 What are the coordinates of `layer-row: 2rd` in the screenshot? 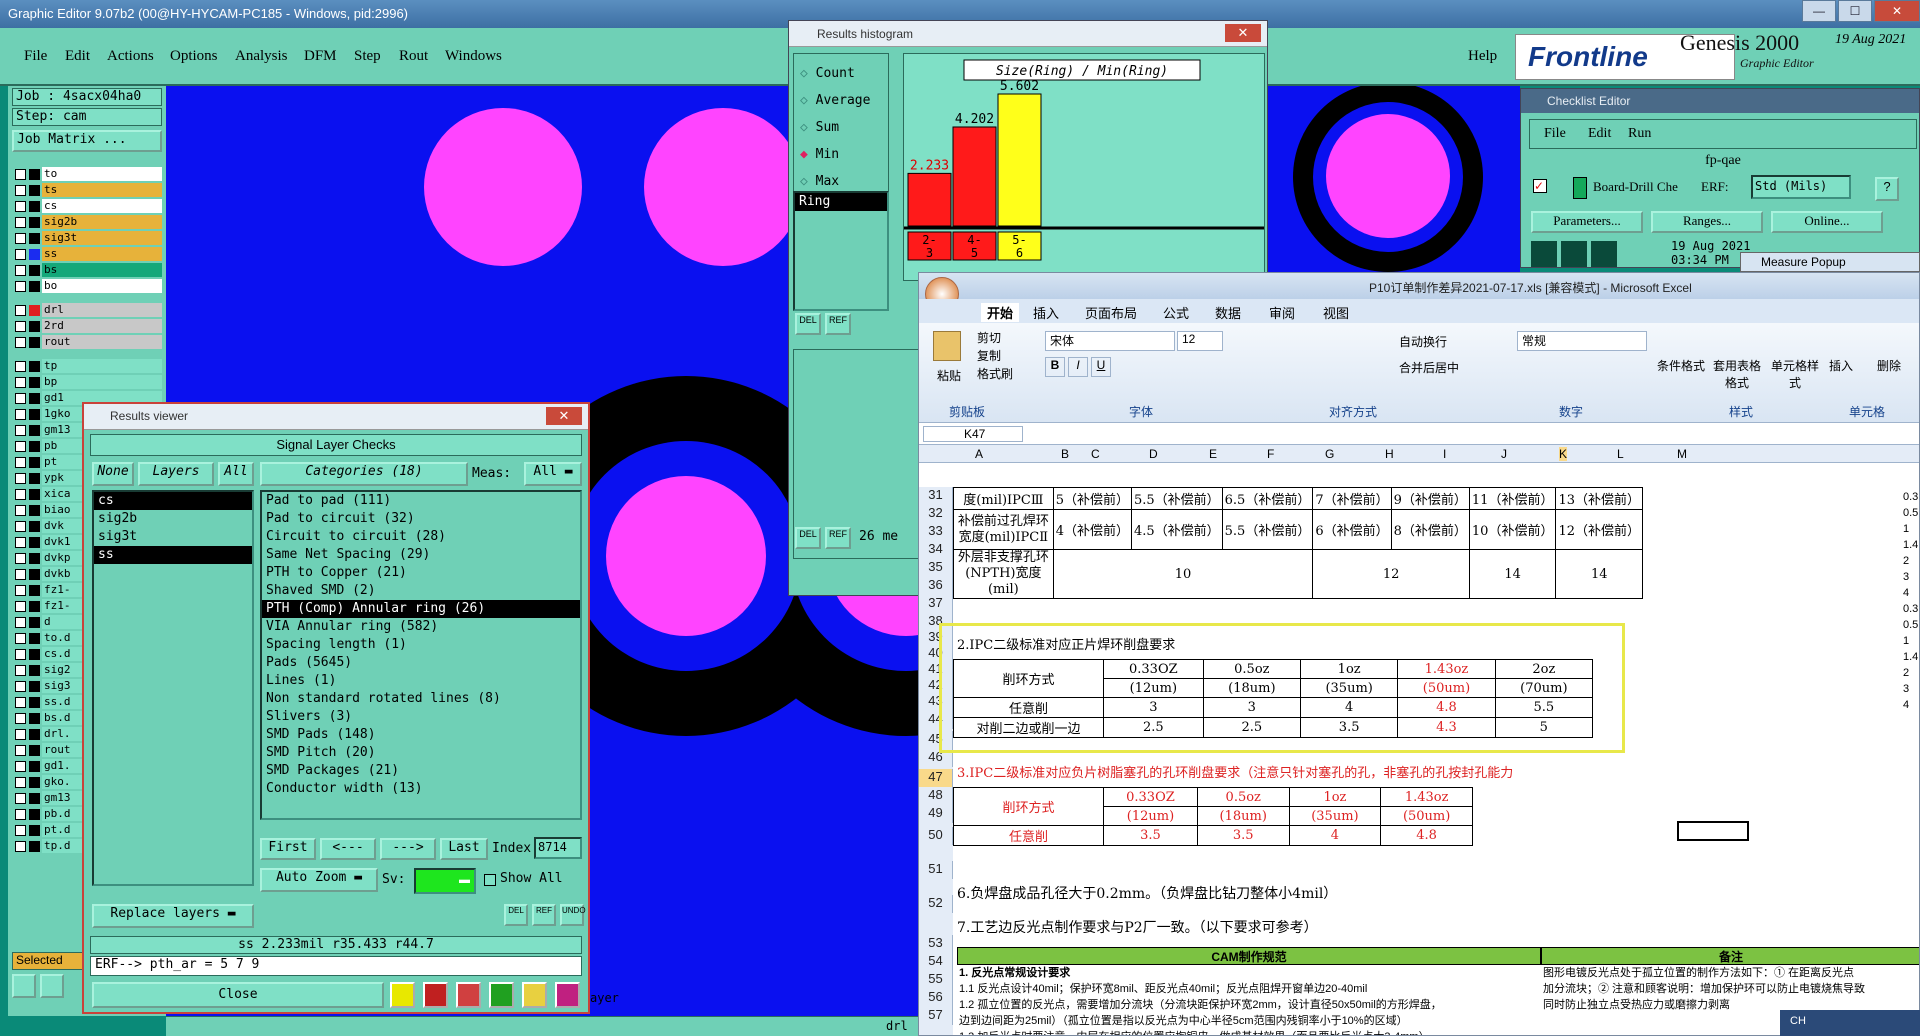 It's located at (87, 326).